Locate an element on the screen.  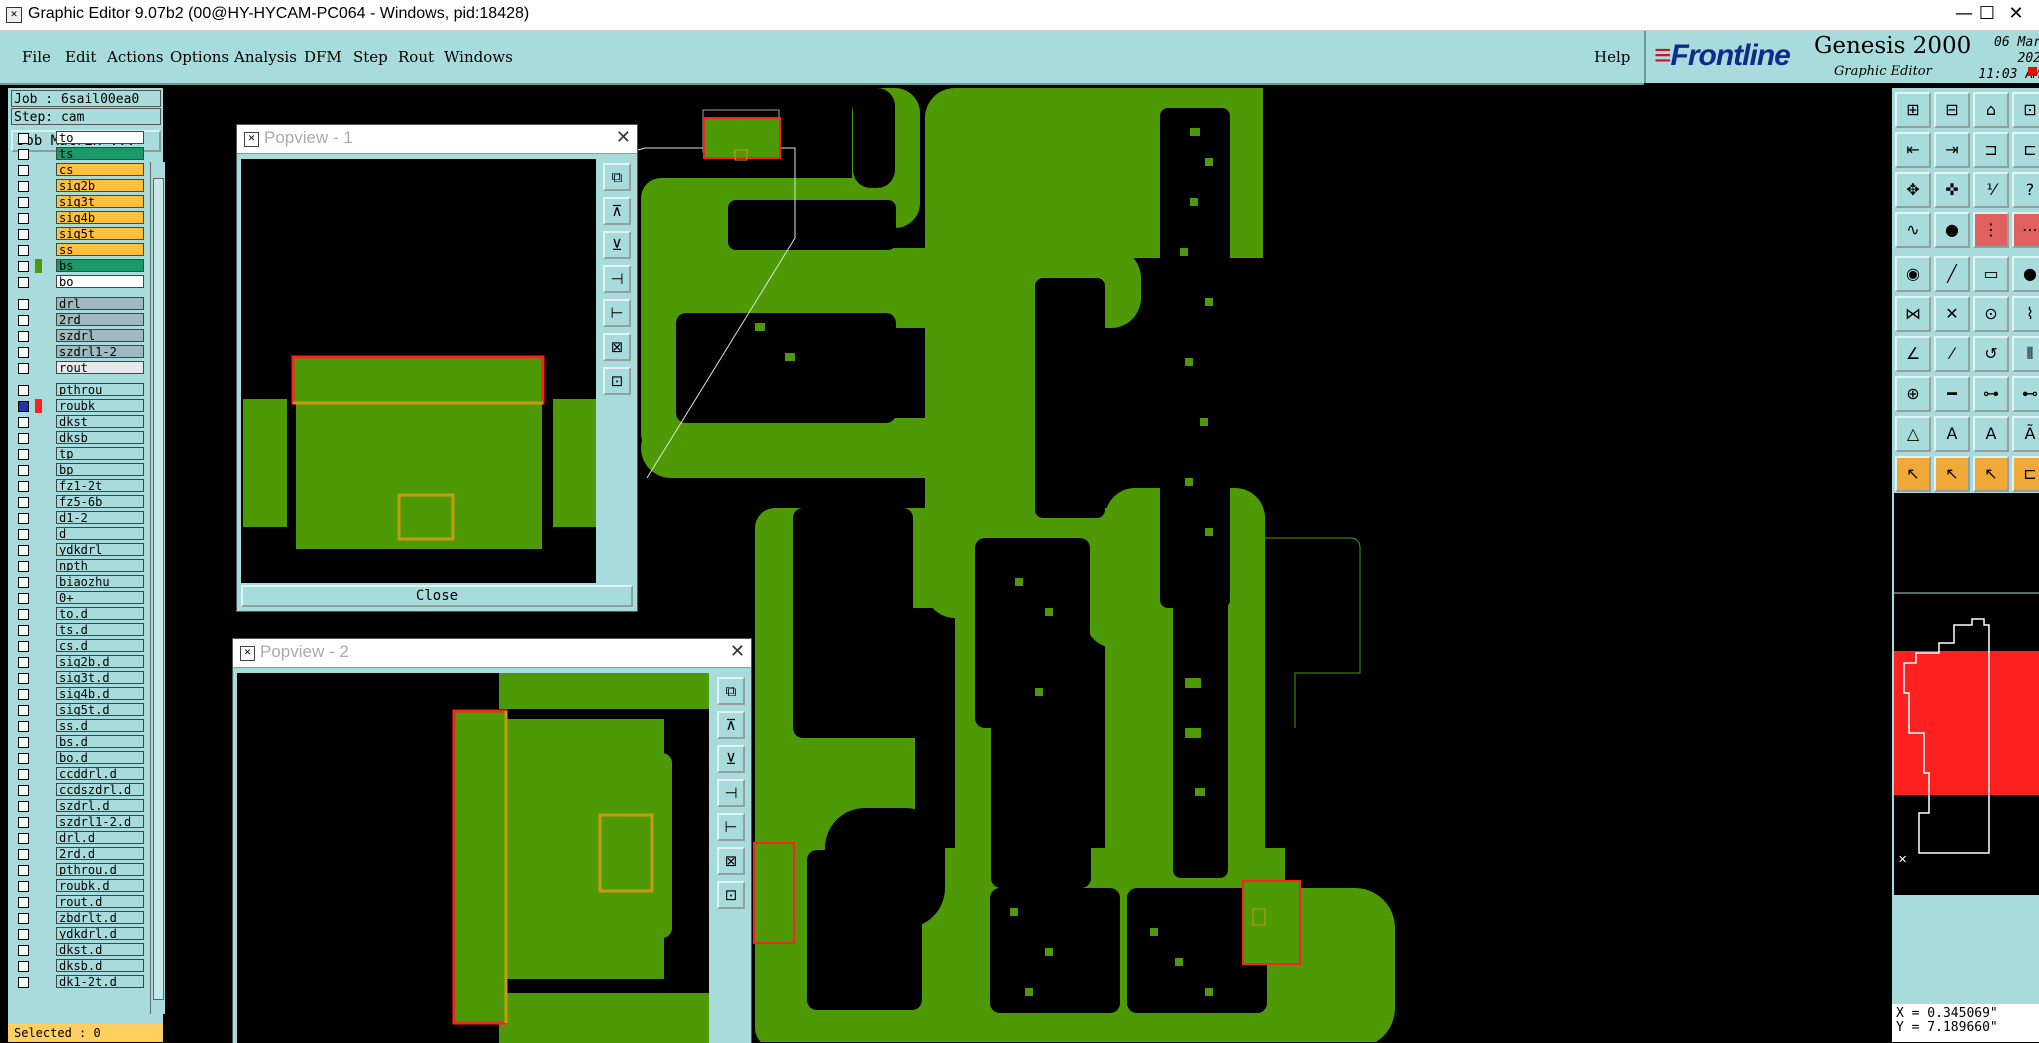
layer-scrollbar is located at coordinates (157, 588).